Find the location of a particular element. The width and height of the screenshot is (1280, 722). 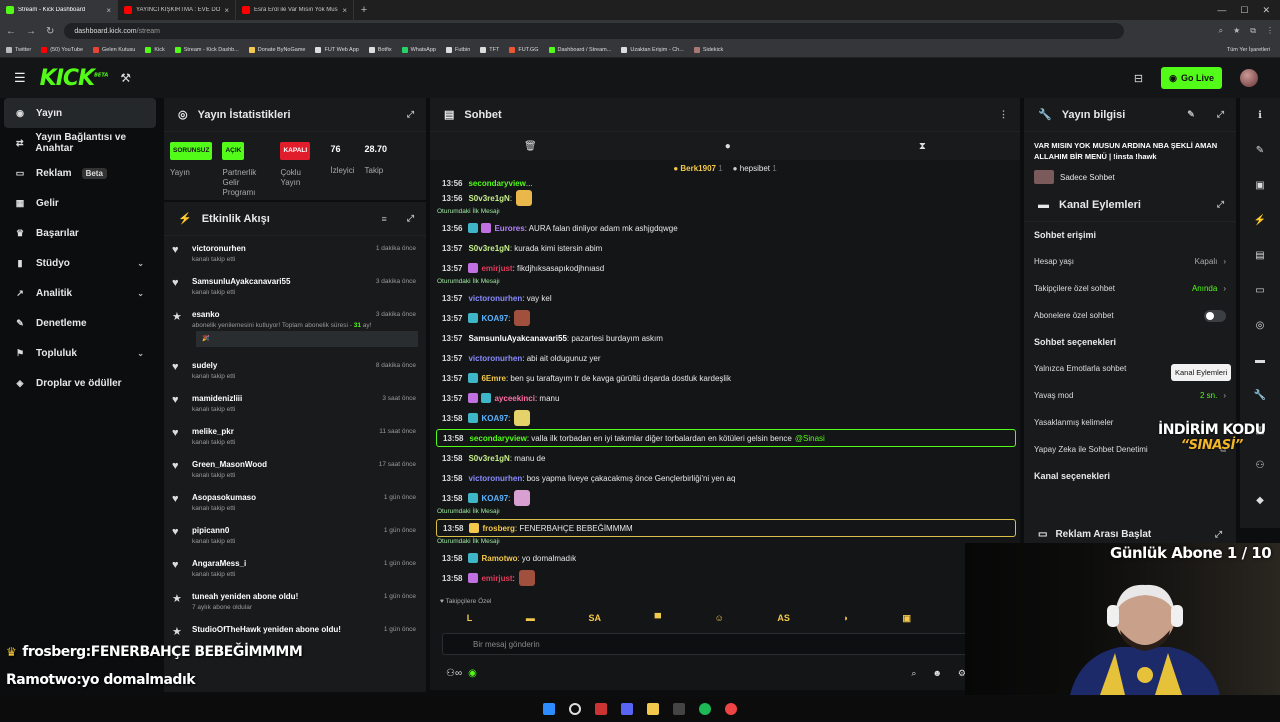

address-input: dashboard.kick.com/stream is located at coordinates (594, 31).